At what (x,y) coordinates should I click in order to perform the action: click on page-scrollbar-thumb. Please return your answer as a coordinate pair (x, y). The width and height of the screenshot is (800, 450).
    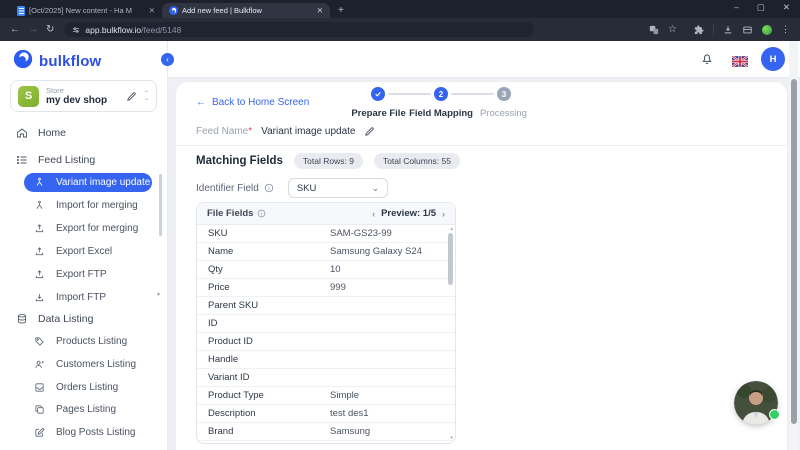
    Looking at the image, I should click on (793, 251).